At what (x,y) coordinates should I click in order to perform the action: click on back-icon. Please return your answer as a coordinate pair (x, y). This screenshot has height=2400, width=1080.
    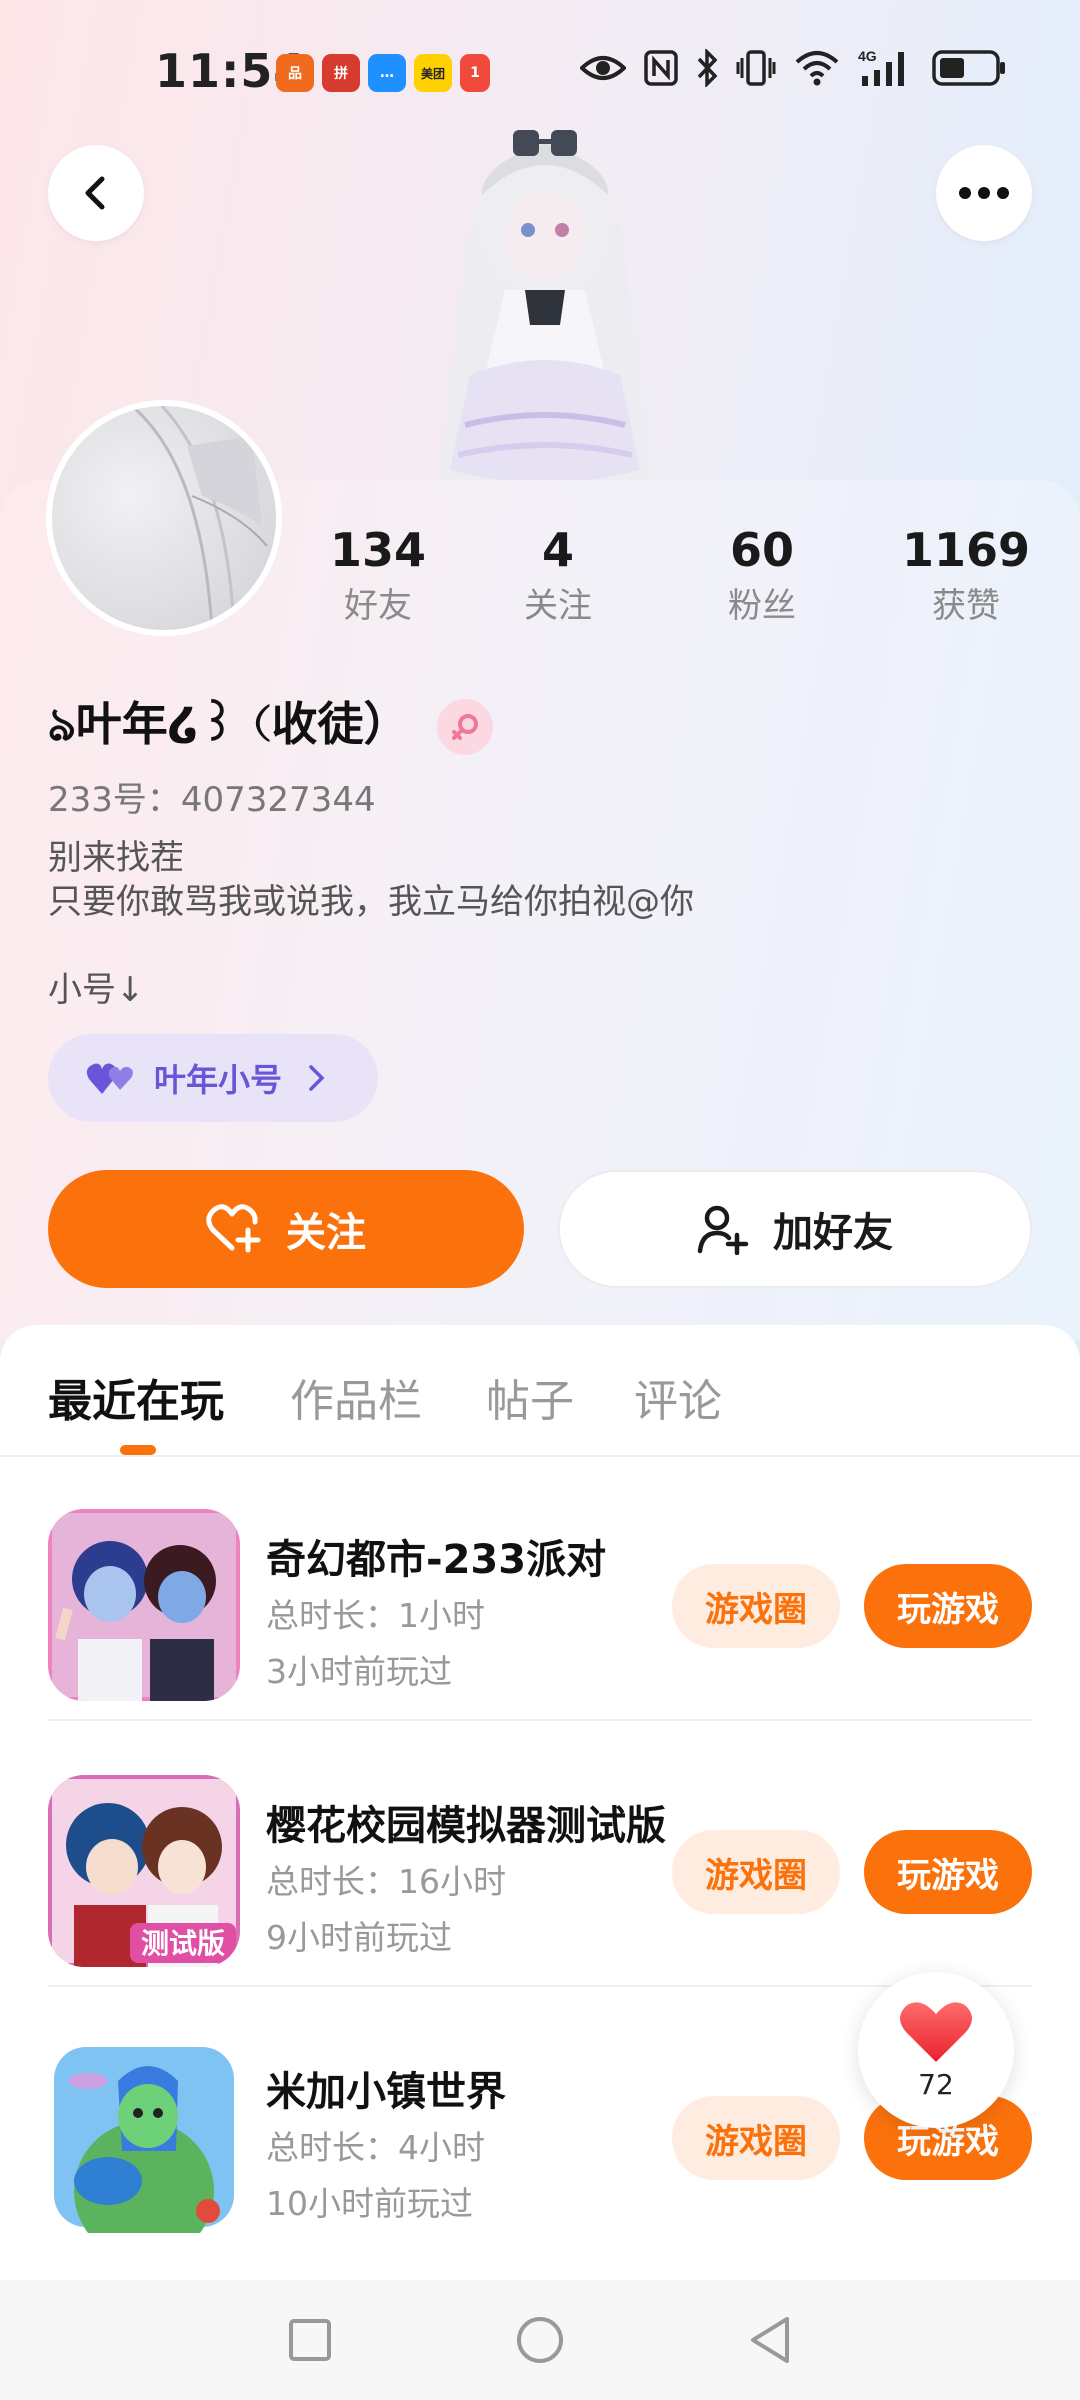
    Looking at the image, I should click on (770, 2340).